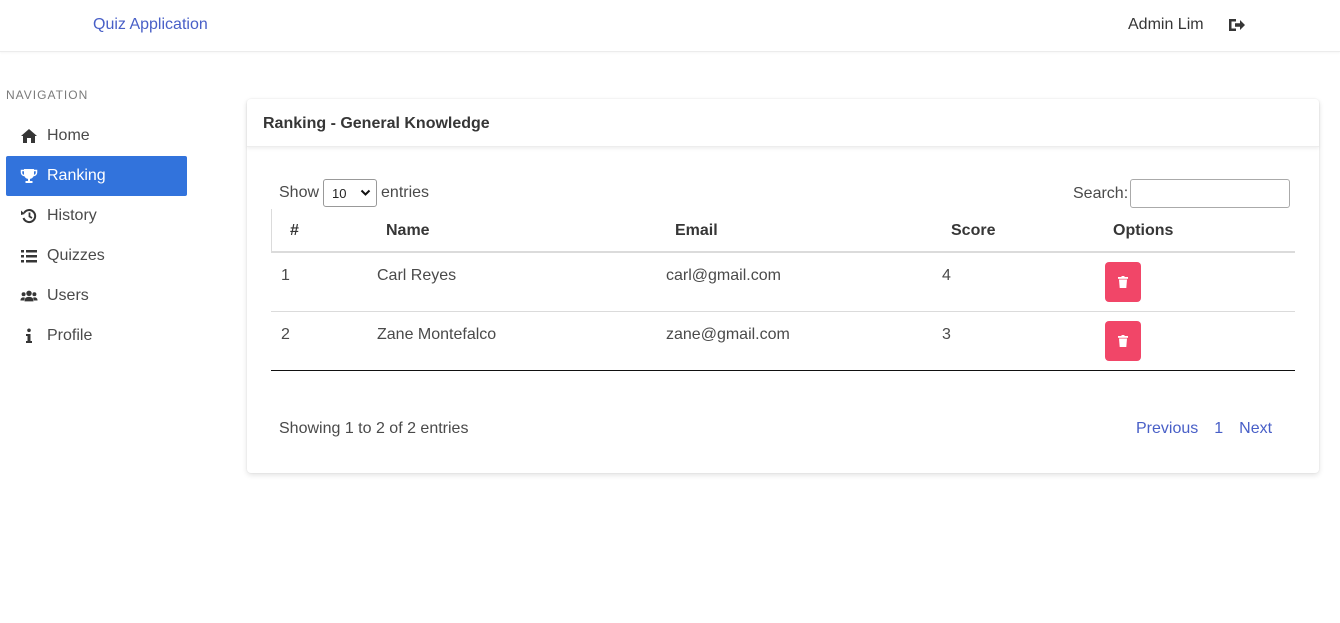 This screenshot has height=623, width=1340. I want to click on table-header: # Name Email Score Options, so click(783, 231).